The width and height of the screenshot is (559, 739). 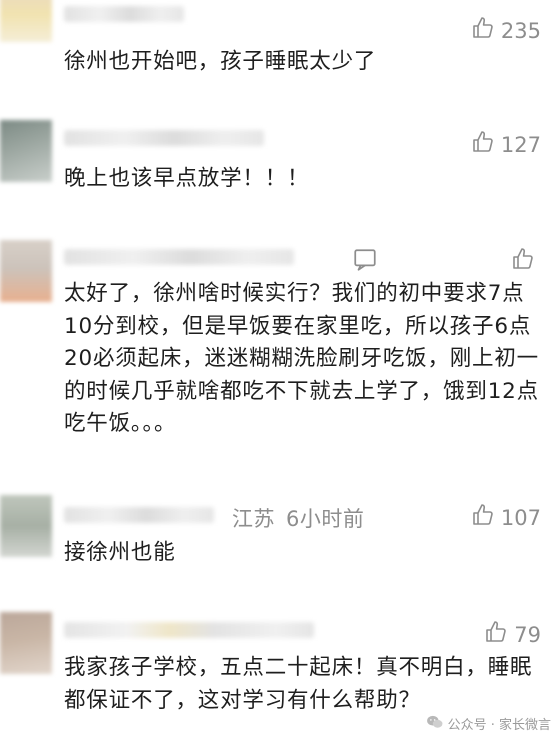 What do you see at coordinates (499, 725) in the screenshot?
I see `watermark-text: 公众号 · 家长微言` at bounding box center [499, 725].